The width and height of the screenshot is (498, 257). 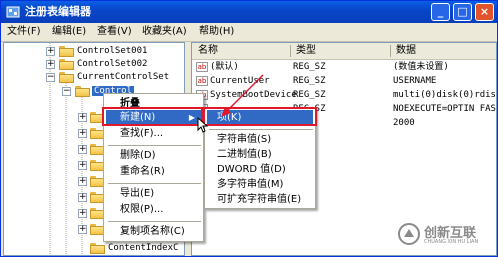 What do you see at coordinates (244, 155) in the screenshot?
I see `submenu-item-binary-value: 二进制值(B)` at bounding box center [244, 155].